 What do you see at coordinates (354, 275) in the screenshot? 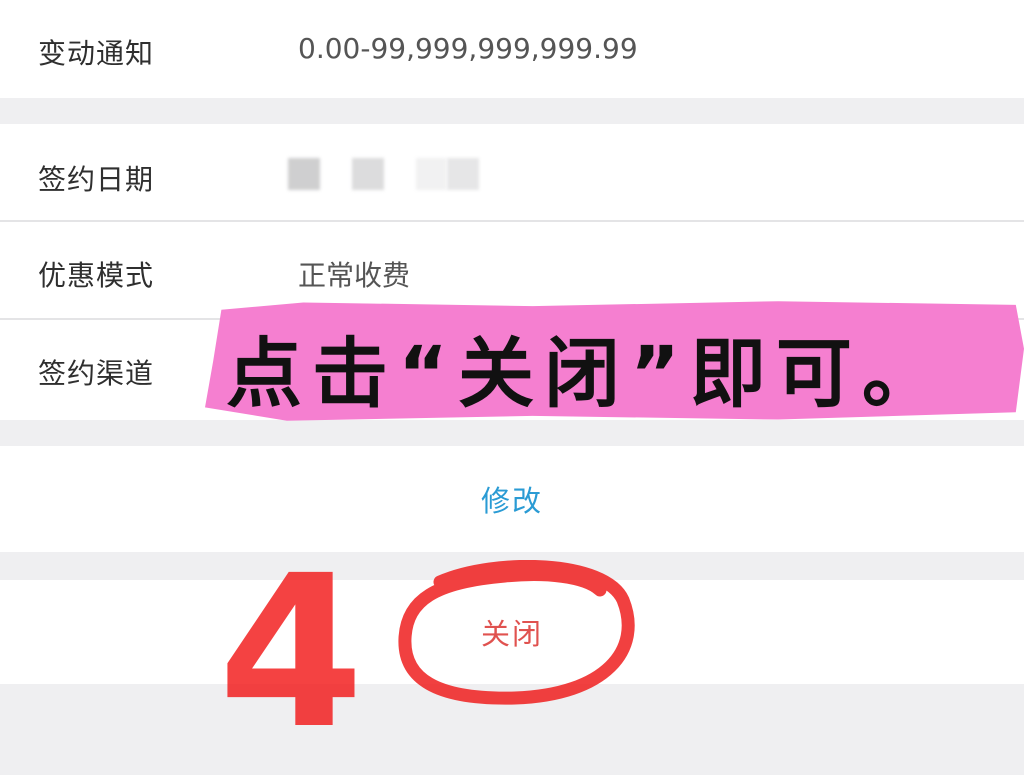
I see `discount-mode-value: 正常收费` at bounding box center [354, 275].